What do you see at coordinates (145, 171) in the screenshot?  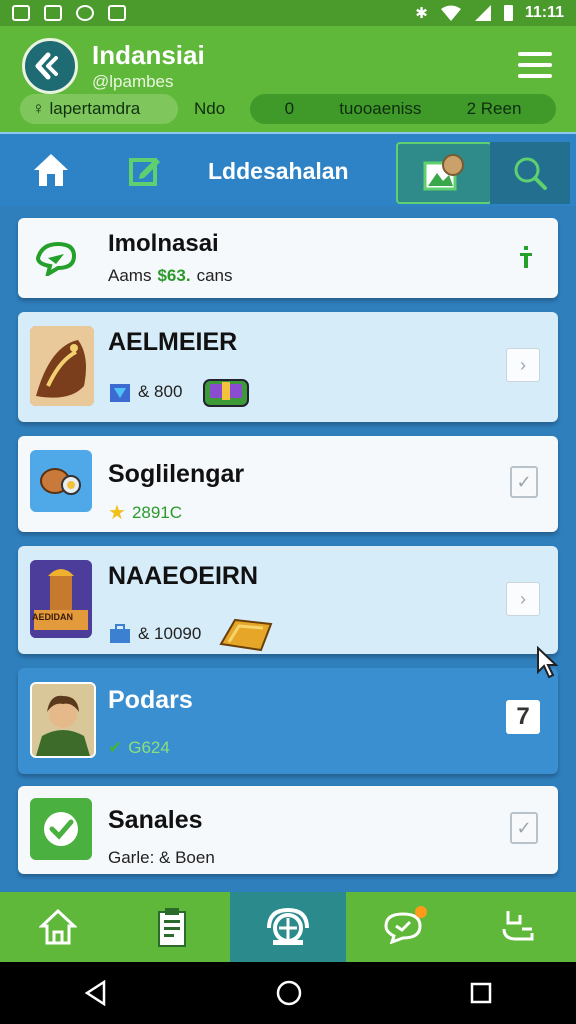 I see `edit-icon` at bounding box center [145, 171].